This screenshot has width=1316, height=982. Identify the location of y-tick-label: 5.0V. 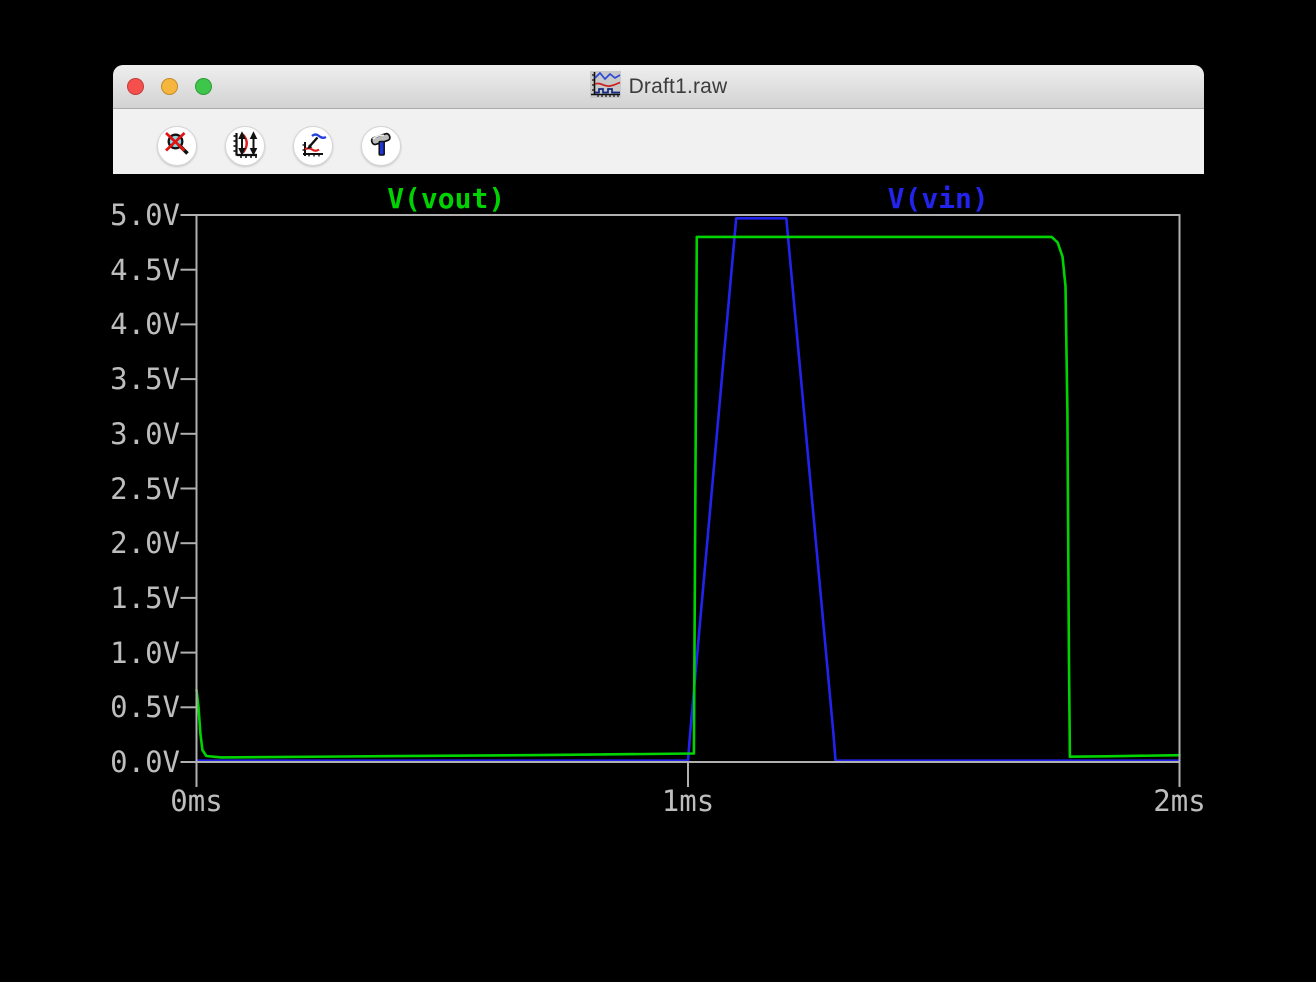
(145, 215).